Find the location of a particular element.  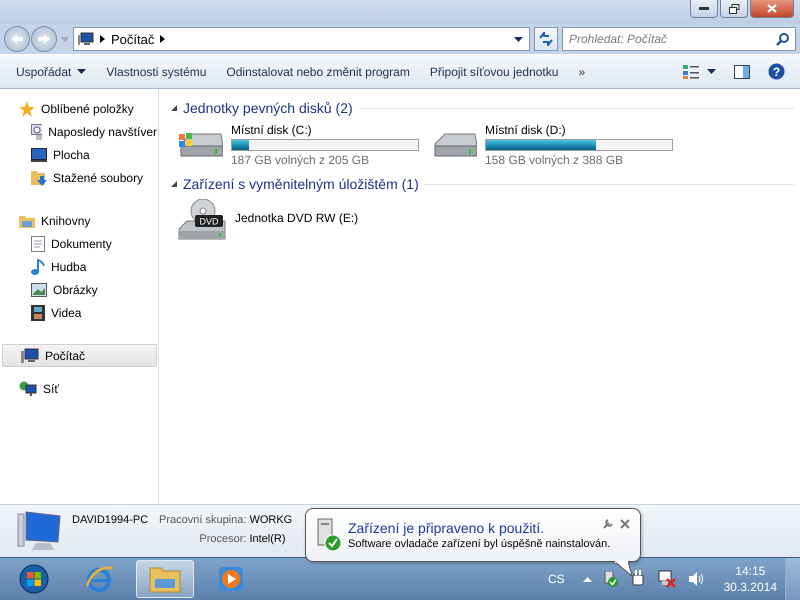

toolbar-button: Vlastnosti systému is located at coordinates (156, 71).